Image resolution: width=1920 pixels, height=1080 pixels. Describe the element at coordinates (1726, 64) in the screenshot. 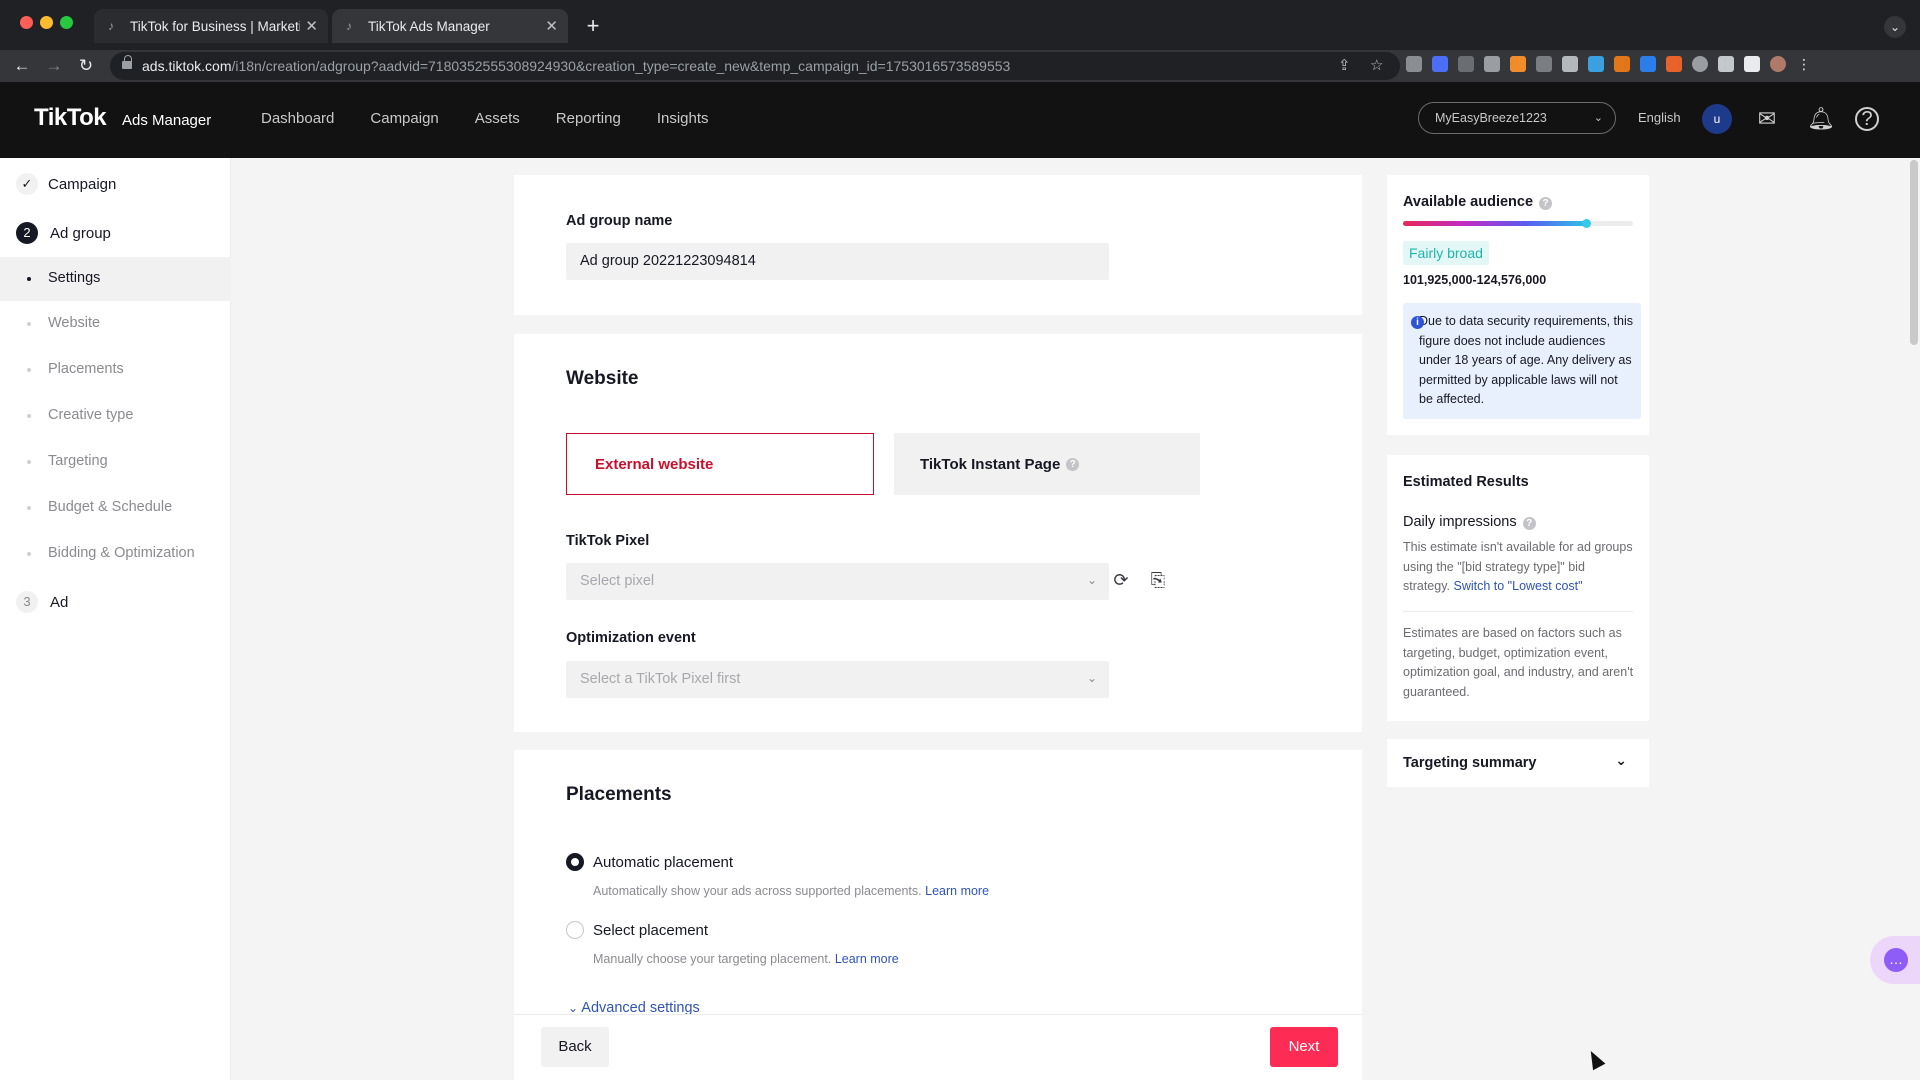

I see `puzzle-extensions-icon` at that location.